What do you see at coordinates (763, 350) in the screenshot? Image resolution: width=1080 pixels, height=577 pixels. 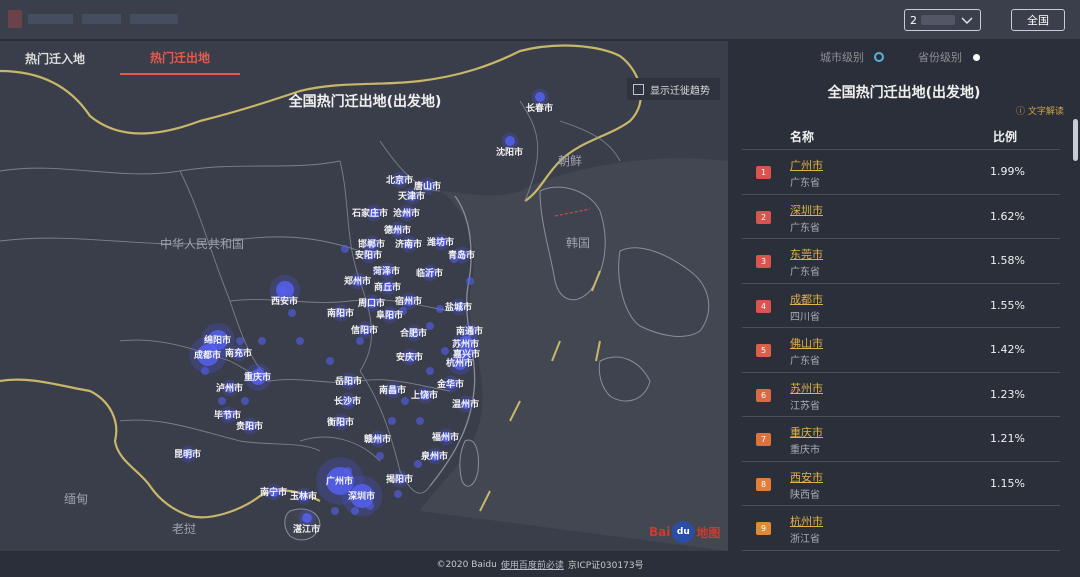 I see `rank-badge: 5` at bounding box center [763, 350].